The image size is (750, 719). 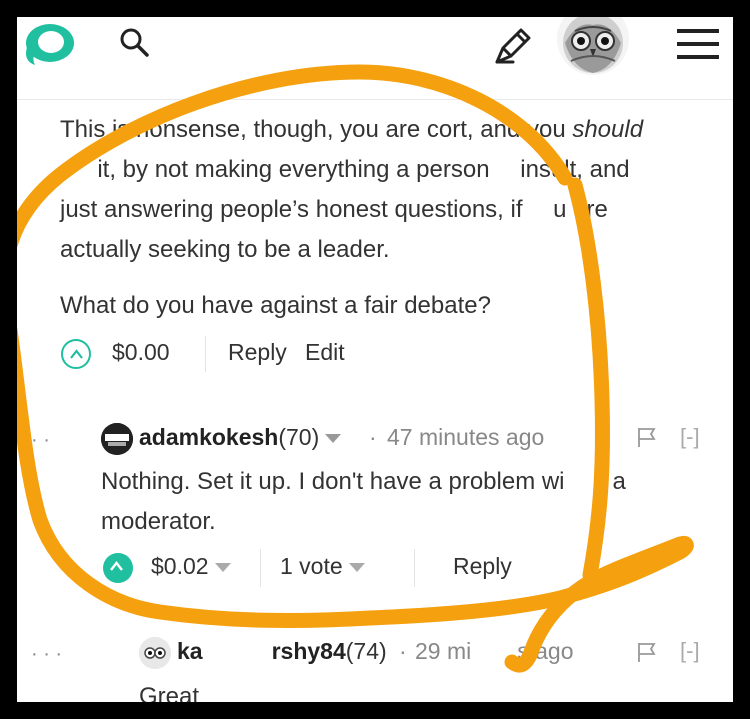 I want to click on comment-author: adamkokesh(70), so click(x=240, y=437).